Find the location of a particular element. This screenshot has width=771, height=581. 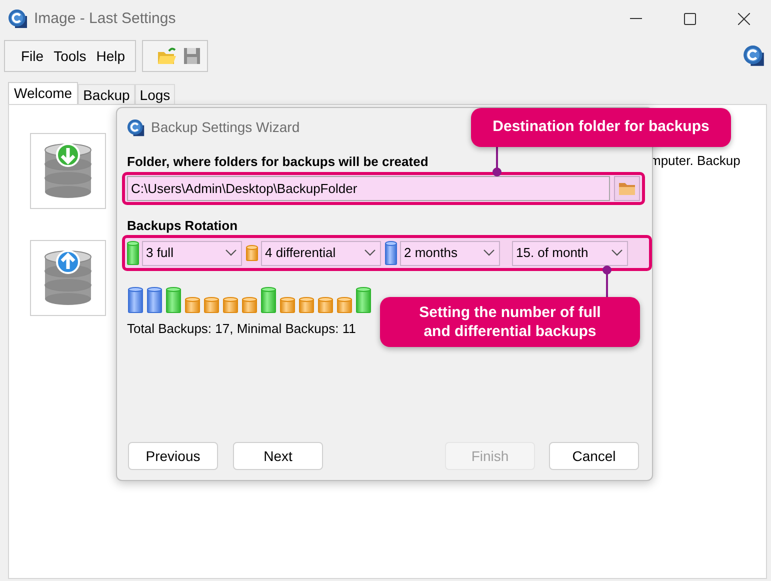

wizard-button: Next is located at coordinates (278, 456).